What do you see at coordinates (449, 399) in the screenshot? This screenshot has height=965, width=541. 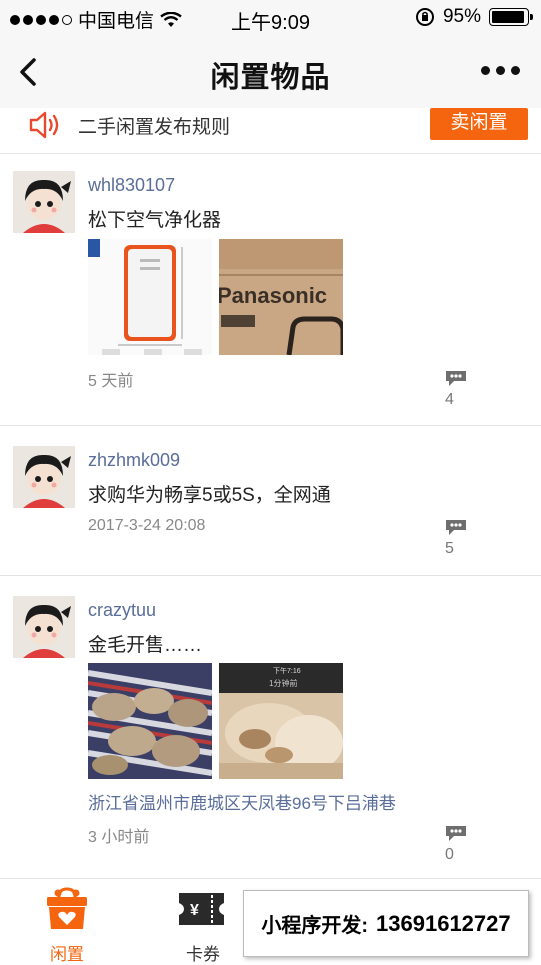 I see `comment-count: 4` at bounding box center [449, 399].